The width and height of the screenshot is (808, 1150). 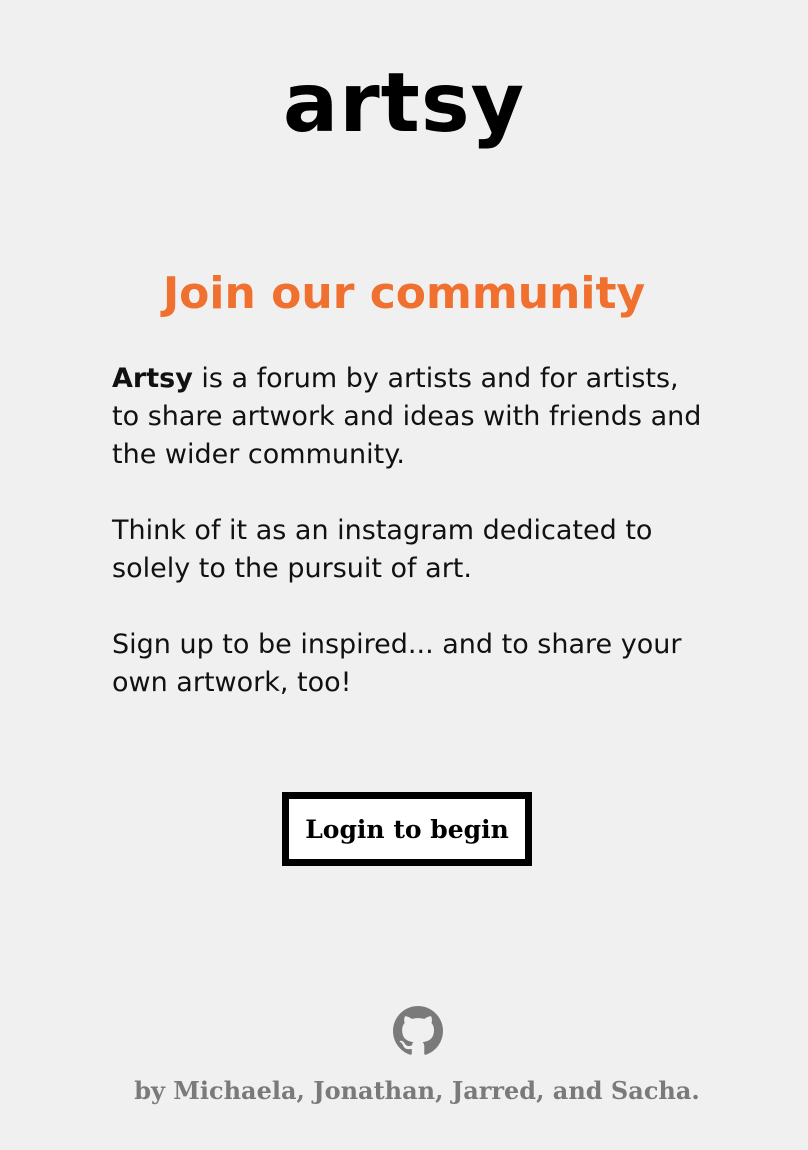 I want to click on github-icon, so click(x=418, y=1030).